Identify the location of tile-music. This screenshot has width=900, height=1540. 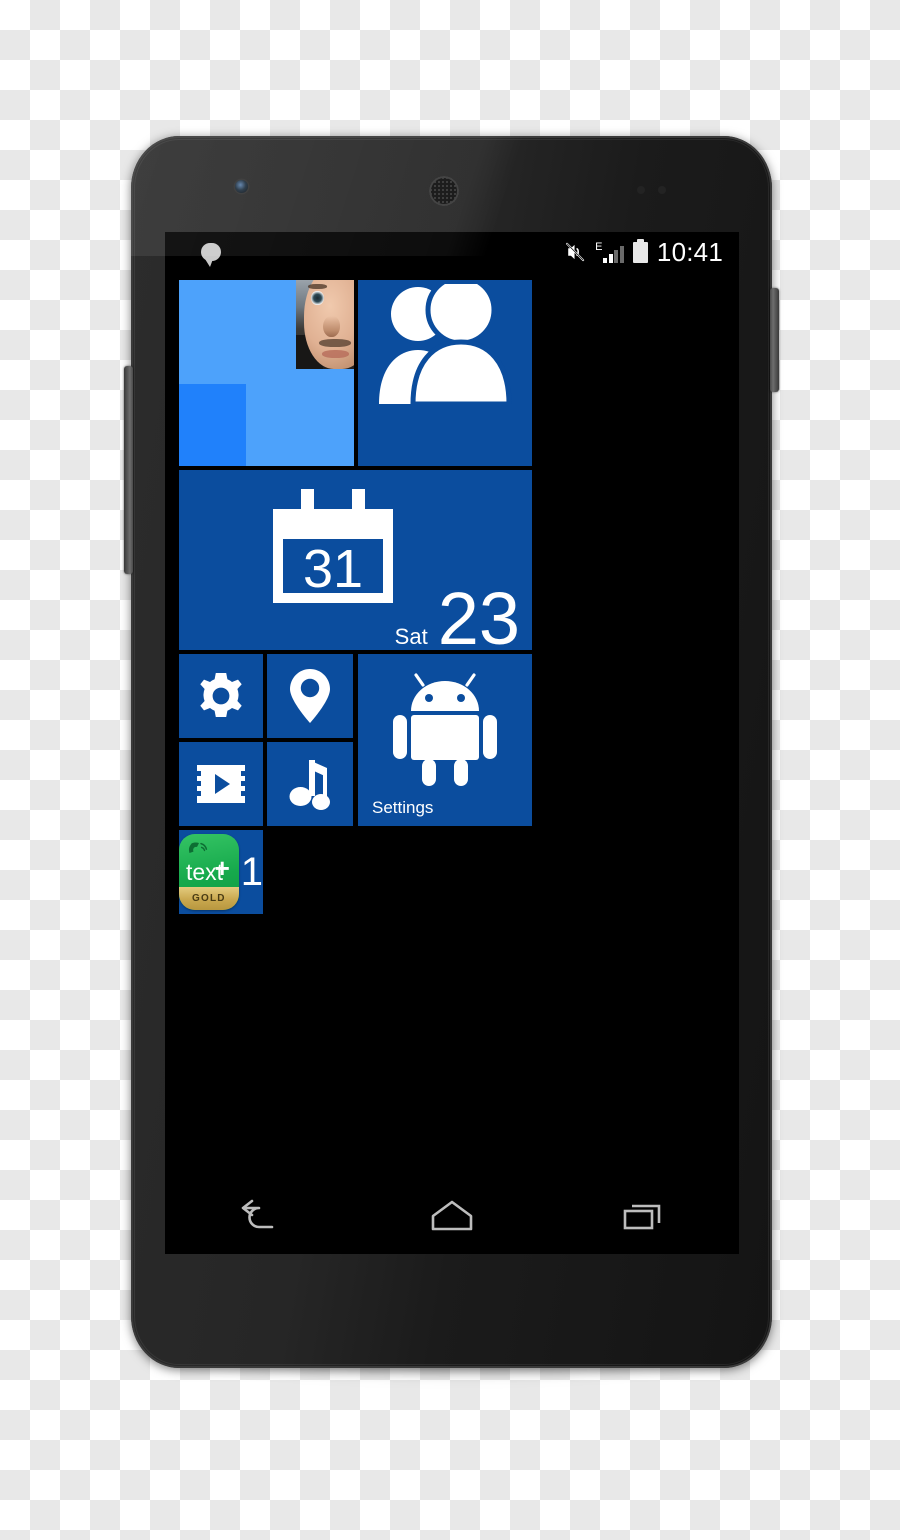
(310, 784).